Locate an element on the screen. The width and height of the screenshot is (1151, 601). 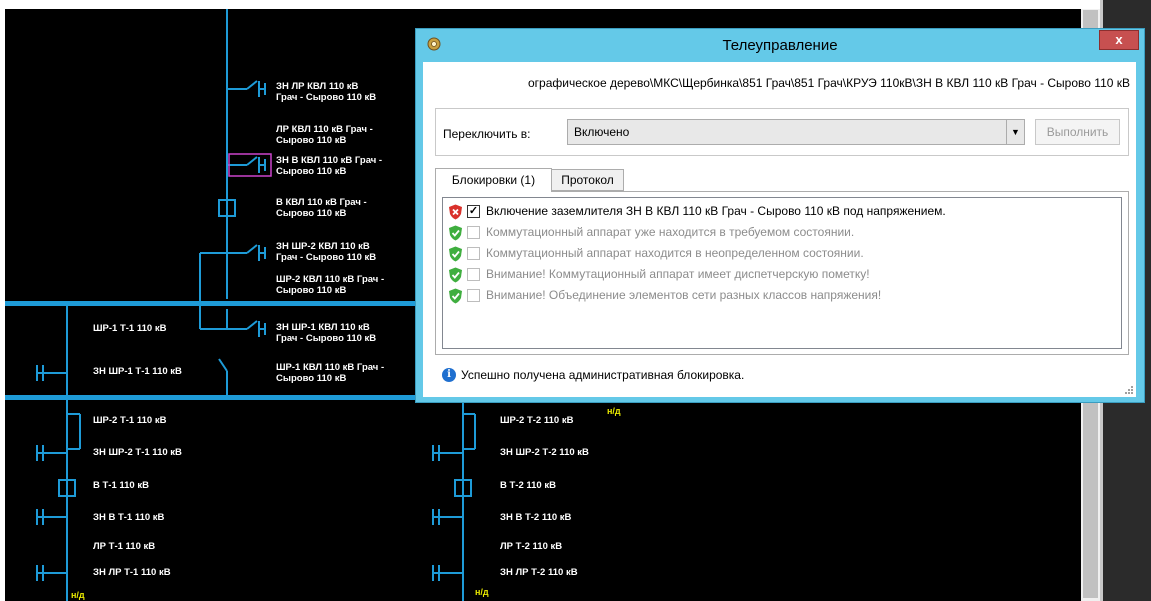
scheme-label-t2: ЗН ШР-2 Т-2 110 кВ is located at coordinates (544, 452).